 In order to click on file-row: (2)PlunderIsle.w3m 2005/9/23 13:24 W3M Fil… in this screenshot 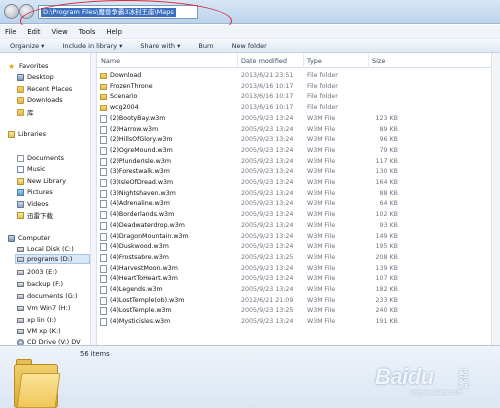, I will do `click(298, 162)`.